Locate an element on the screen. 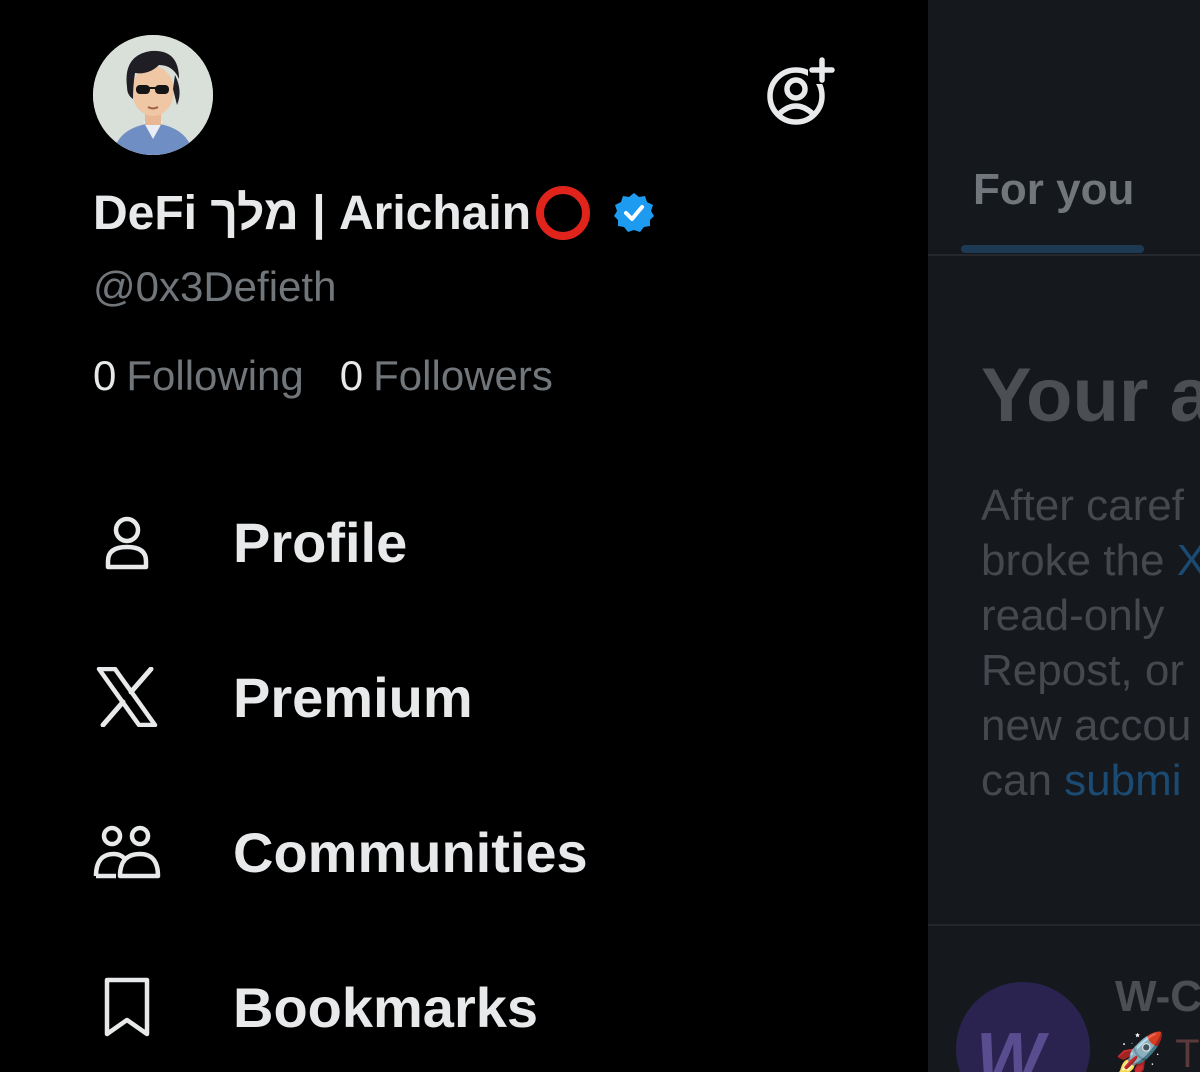  x-logo-icon is located at coordinates (127, 697).